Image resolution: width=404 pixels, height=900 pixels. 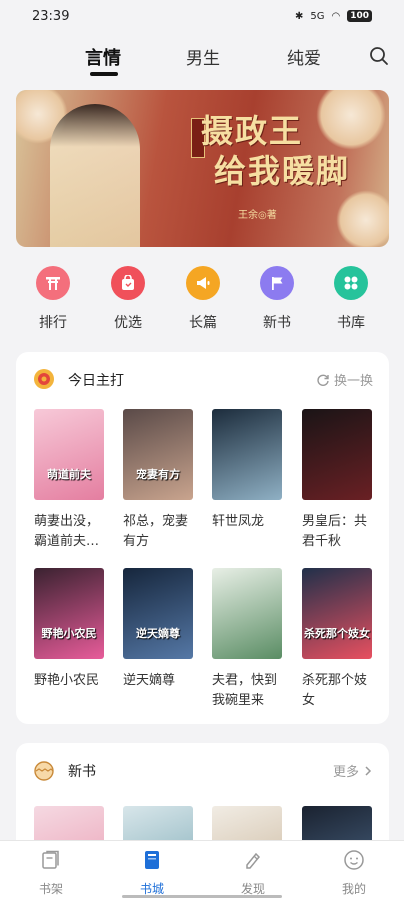 I want to click on quick-links: 排行 优选 长篇 新书 书库, so click(x=202, y=301).